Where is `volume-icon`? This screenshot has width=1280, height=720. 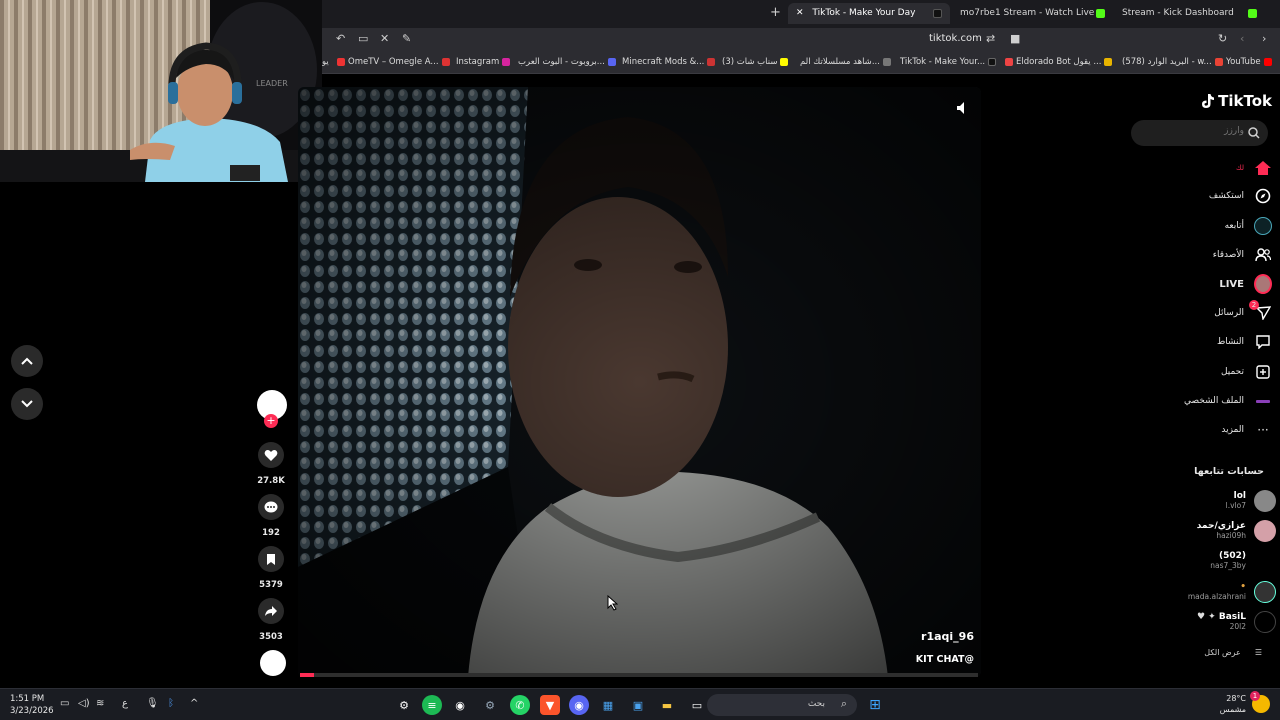 volume-icon is located at coordinates (962, 108).